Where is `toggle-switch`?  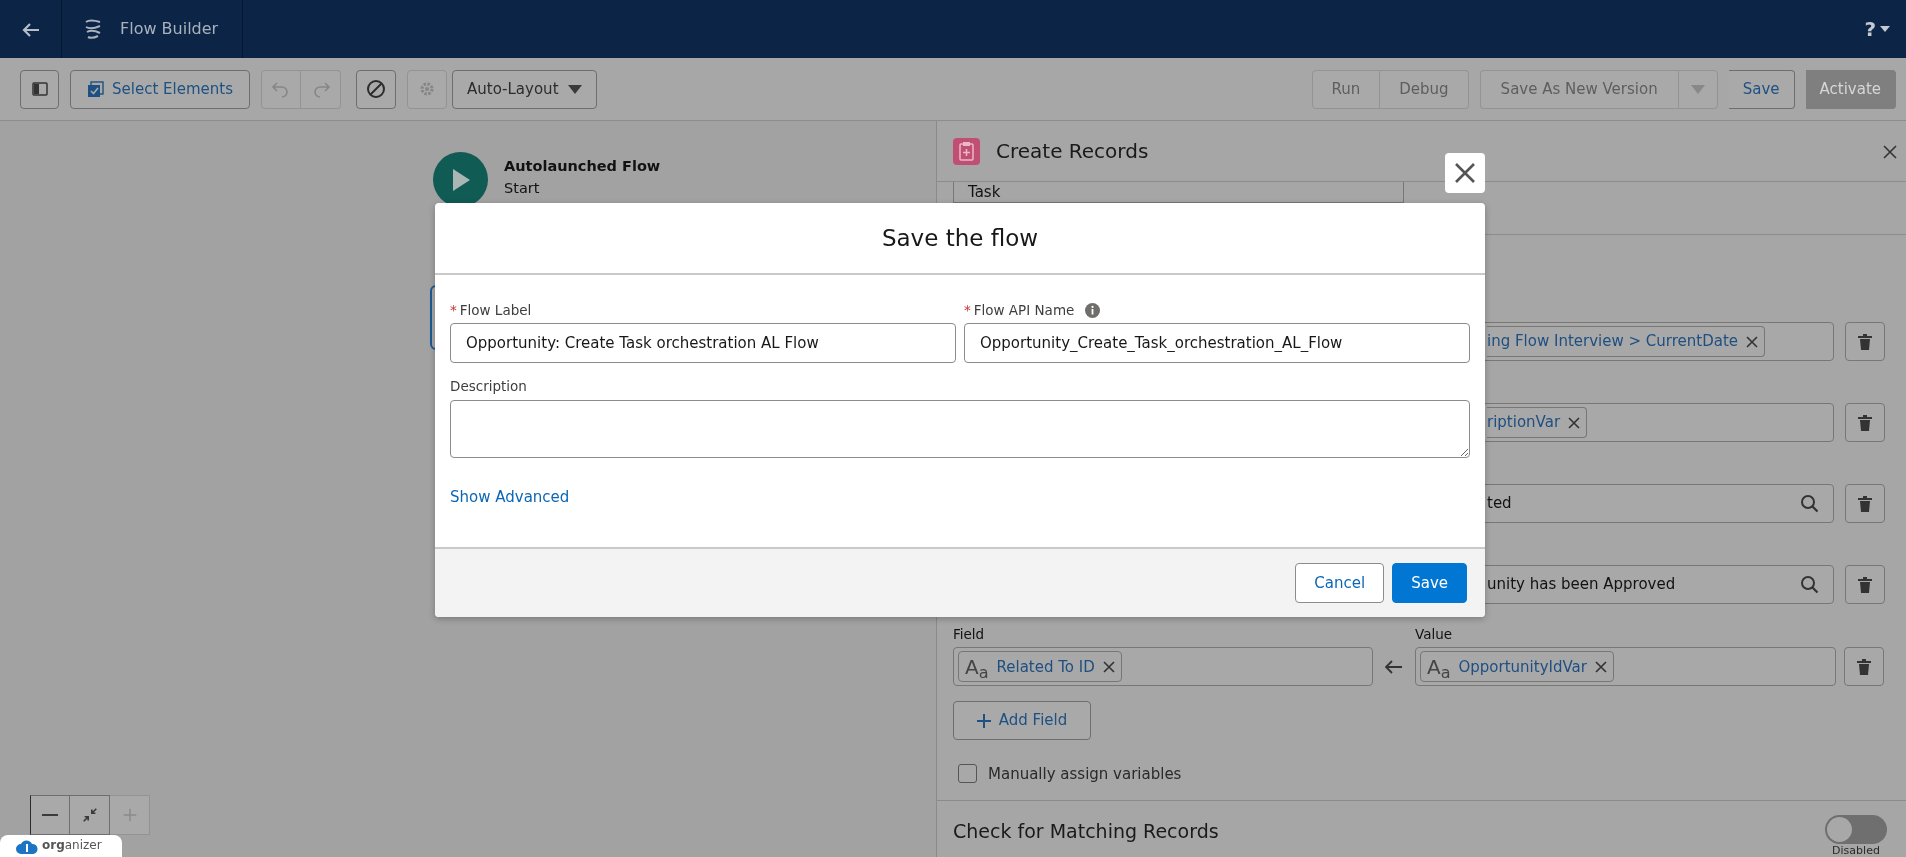 toggle-switch is located at coordinates (1856, 829).